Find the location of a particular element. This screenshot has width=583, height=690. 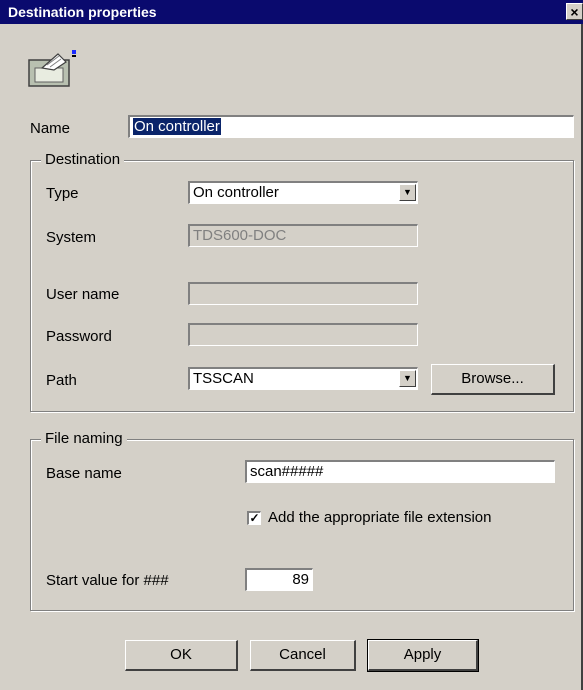

path-select-value: TSSCAN is located at coordinates (223, 378).